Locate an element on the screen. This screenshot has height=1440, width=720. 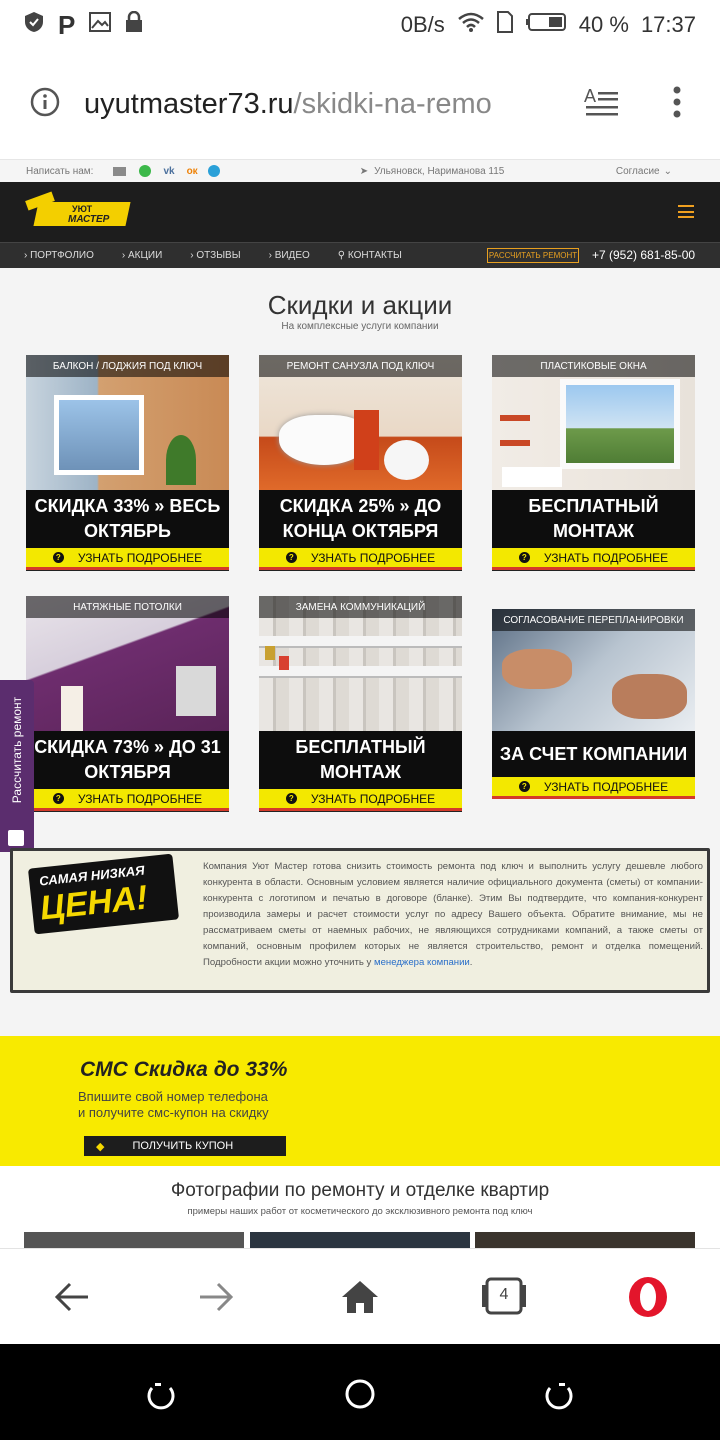
mail-icon is located at coordinates (120, 171).